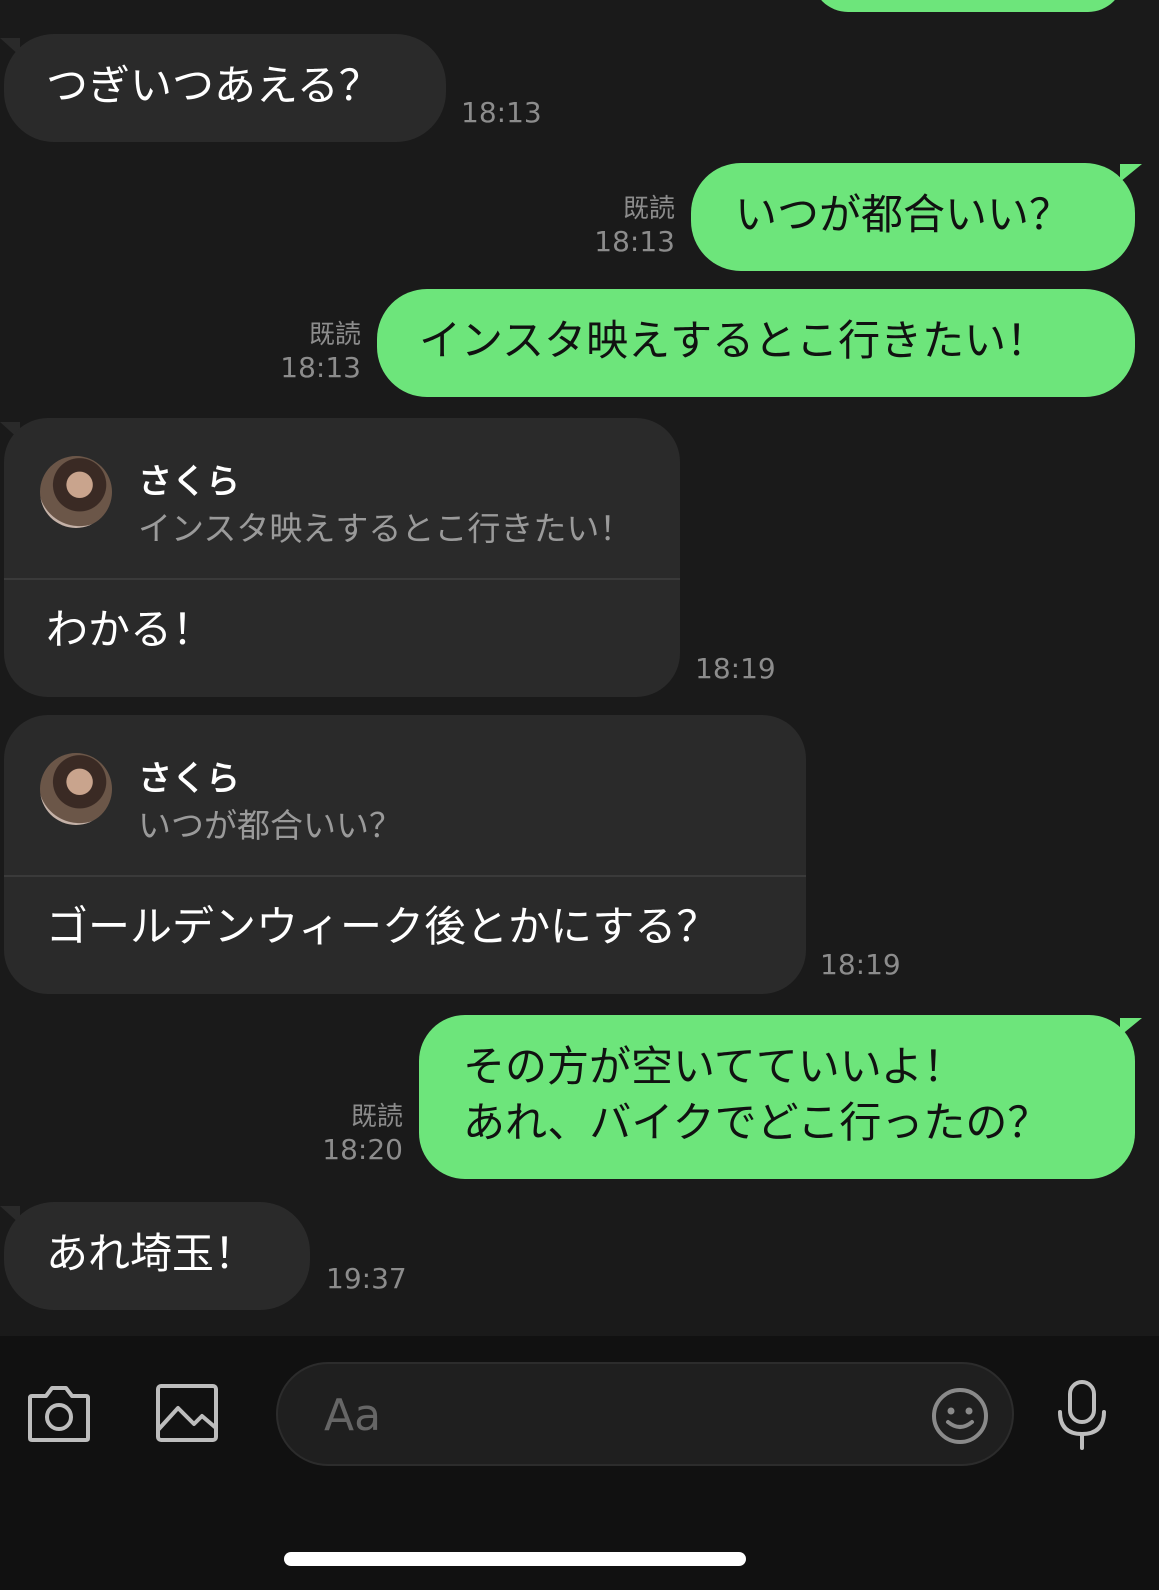 This screenshot has width=1159, height=1590. I want to click on message-bubble-outgoing: インスタ映えするとこ行きたい！, so click(756, 343).